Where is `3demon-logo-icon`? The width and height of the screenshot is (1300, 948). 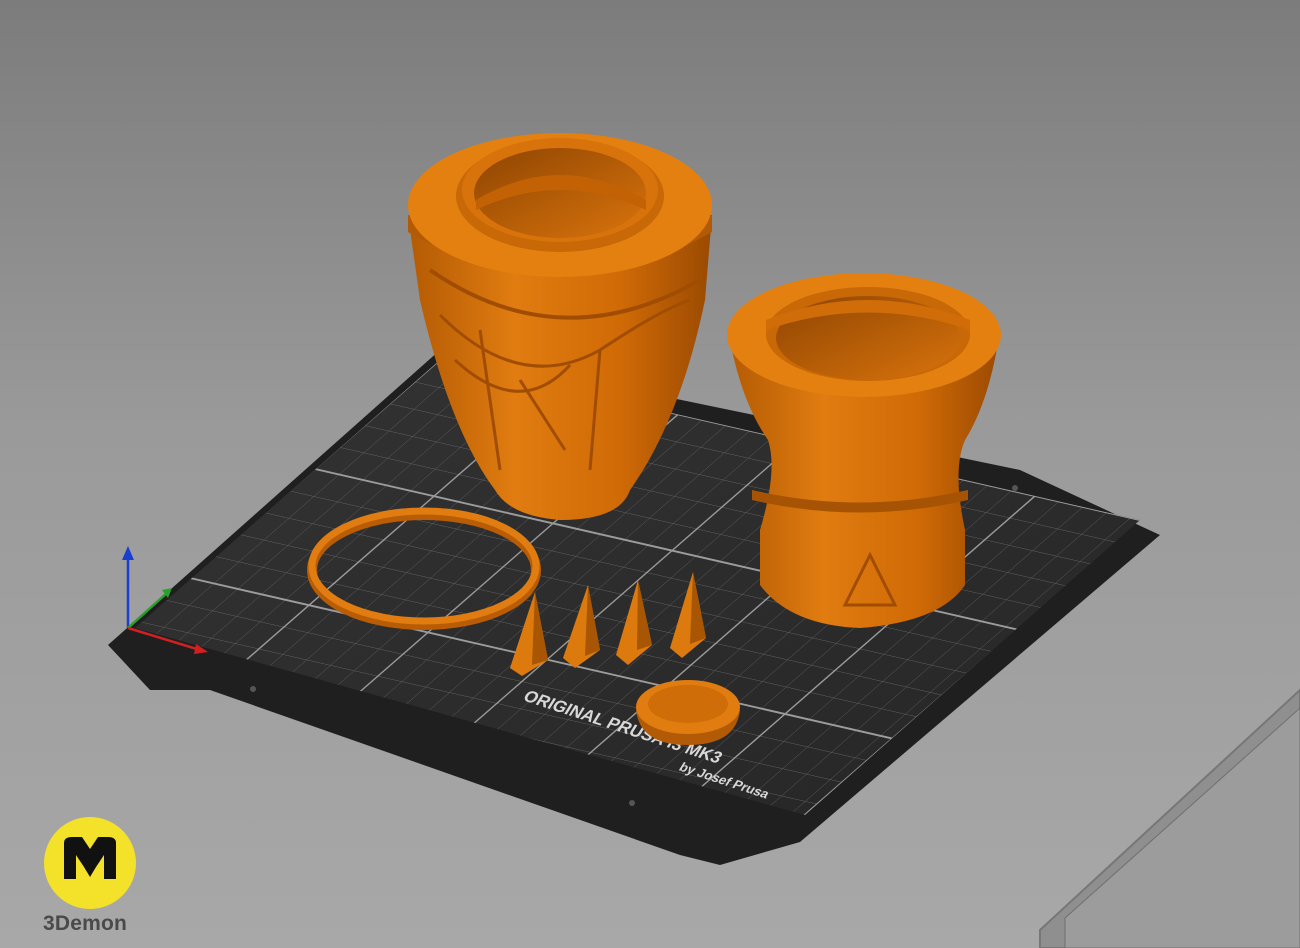
3demon-logo-icon is located at coordinates (90, 863).